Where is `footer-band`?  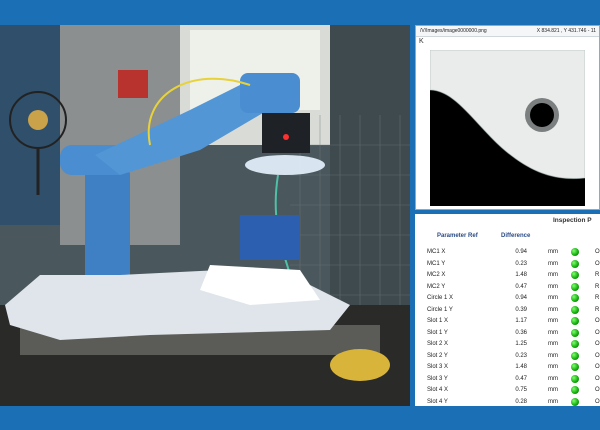
footer-band is located at coordinates (300, 418).